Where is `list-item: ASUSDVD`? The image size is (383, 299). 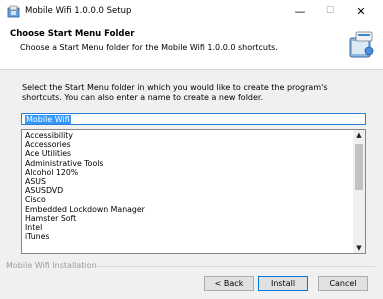 list-item: ASUSDVD is located at coordinates (187, 190).